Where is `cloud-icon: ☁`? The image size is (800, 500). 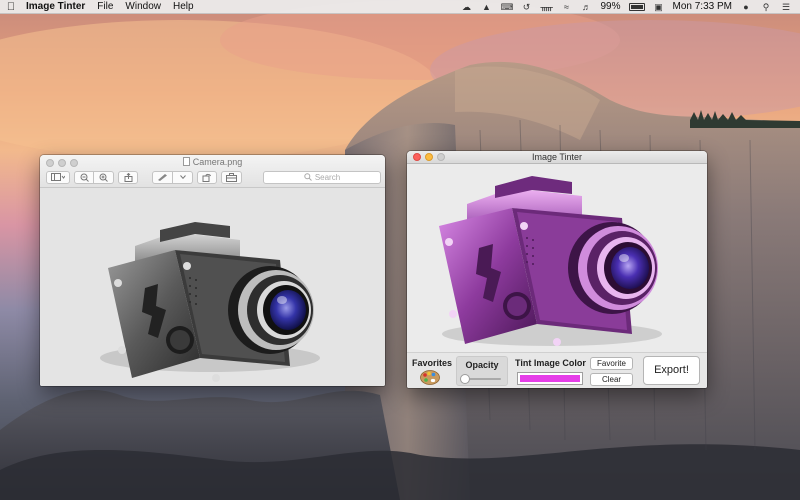
cloud-icon: ☁ is located at coordinates (467, 7).